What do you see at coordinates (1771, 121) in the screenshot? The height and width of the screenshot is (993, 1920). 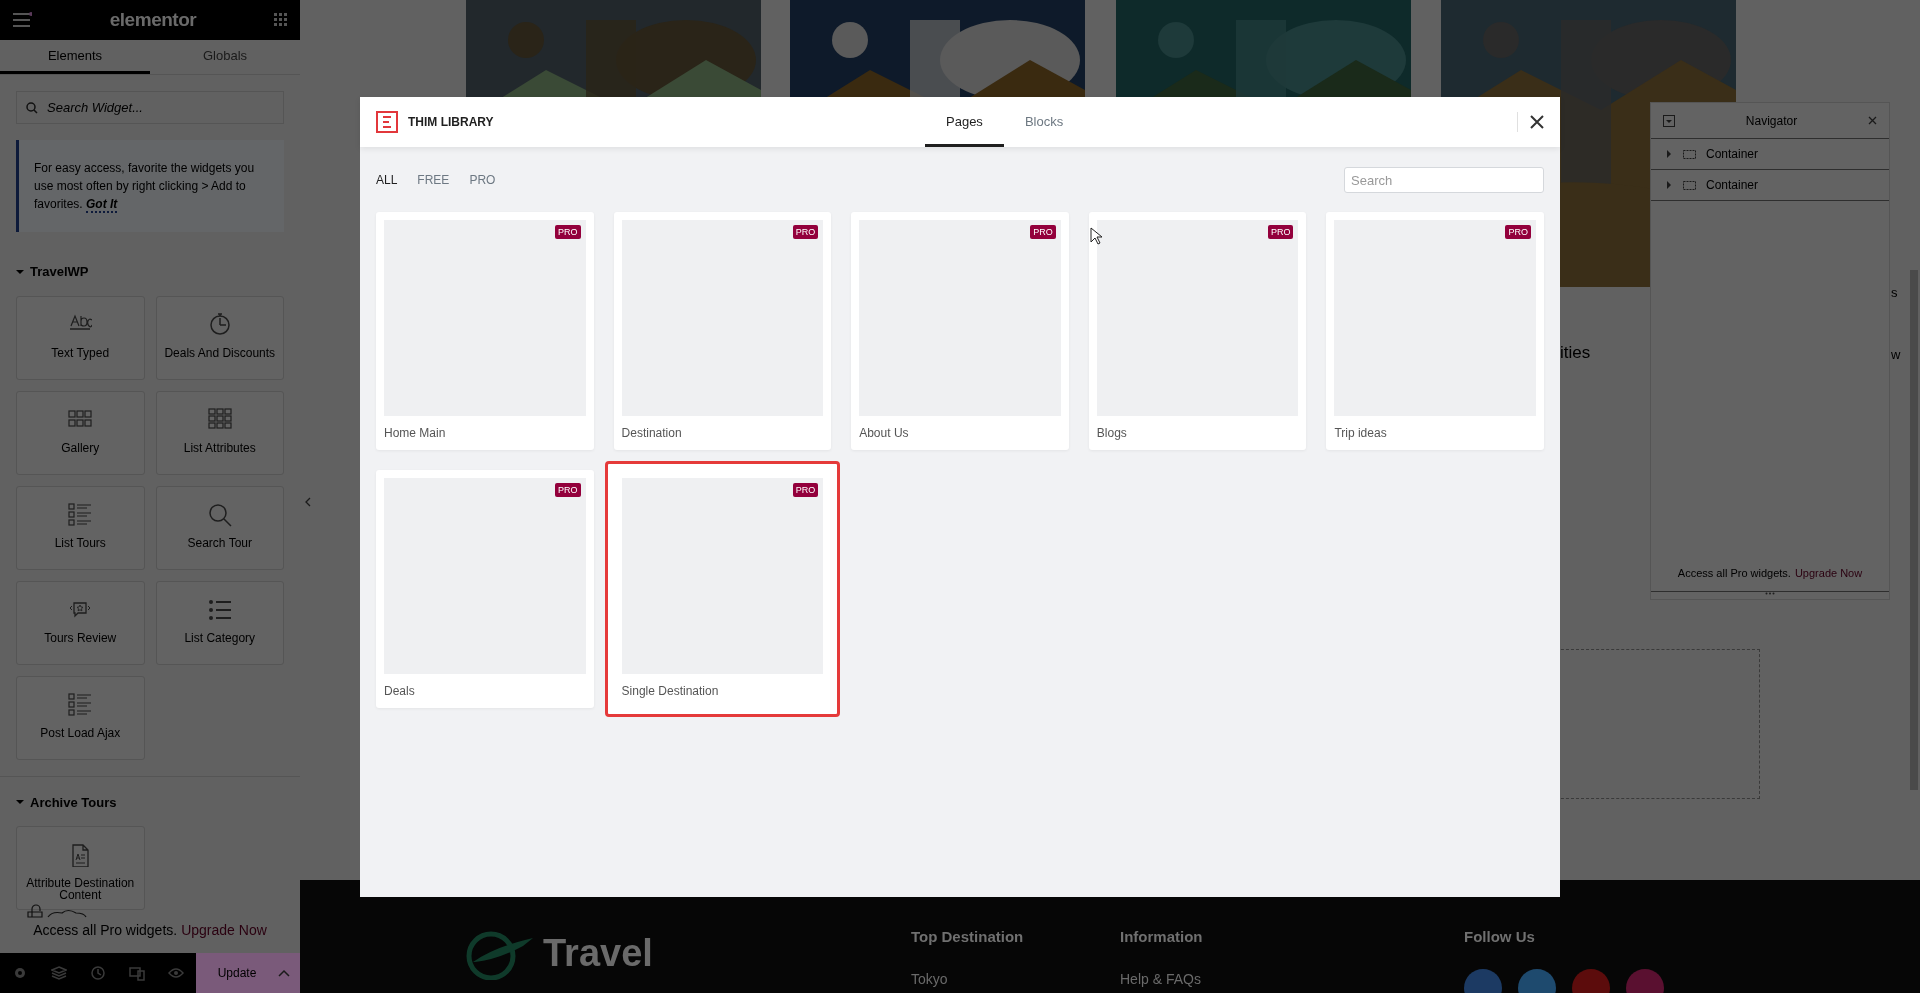 I see `navigator-title: Navigator` at bounding box center [1771, 121].